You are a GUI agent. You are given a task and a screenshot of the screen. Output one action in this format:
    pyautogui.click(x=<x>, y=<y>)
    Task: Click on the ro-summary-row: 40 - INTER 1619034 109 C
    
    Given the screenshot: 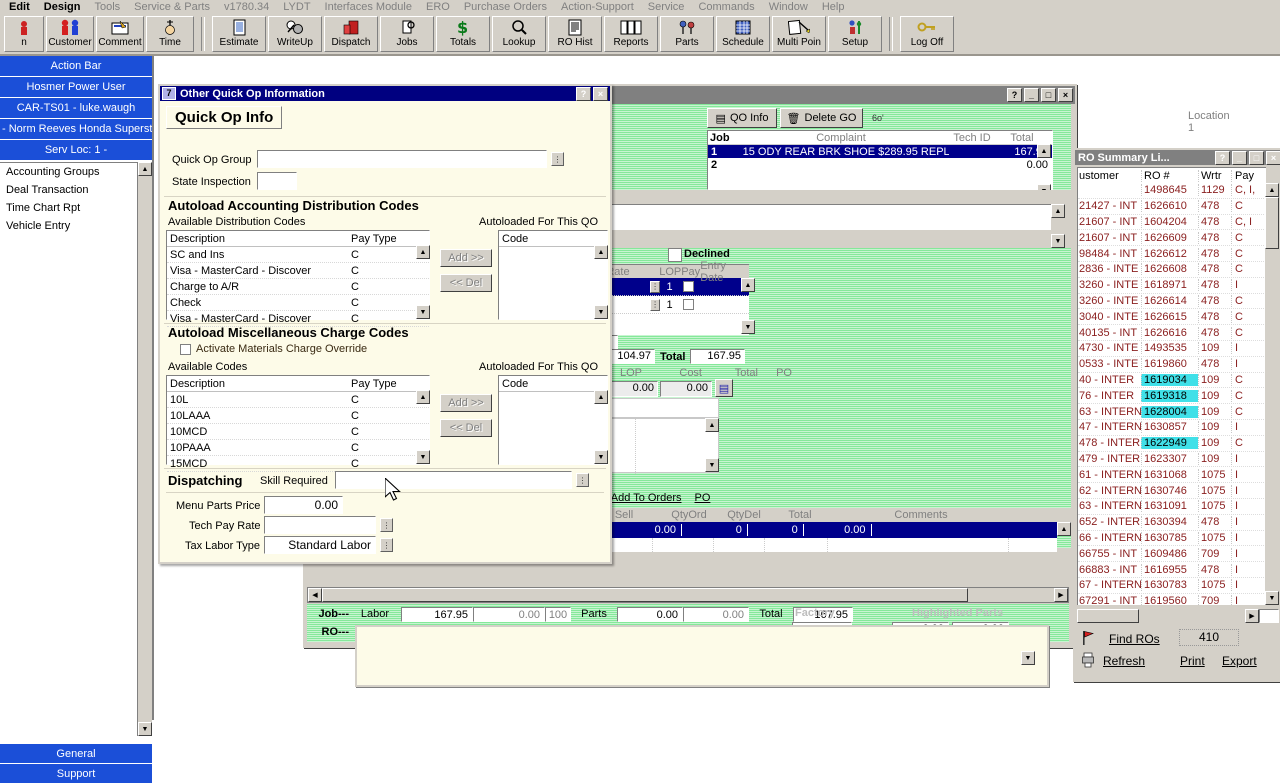 What is the action you would take?
    pyautogui.click(x=1172, y=381)
    